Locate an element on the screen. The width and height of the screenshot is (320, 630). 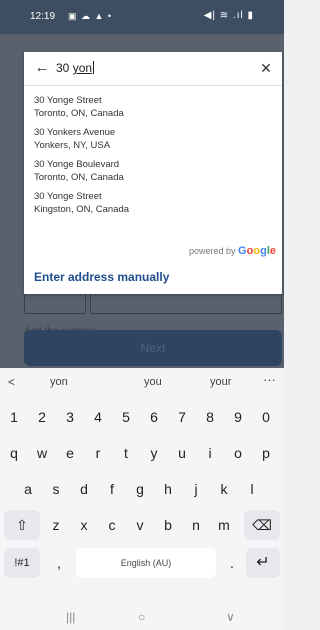
signal-battery-icons: ◀| ≋ .ıl ▮ is located at coordinates (228, 15).